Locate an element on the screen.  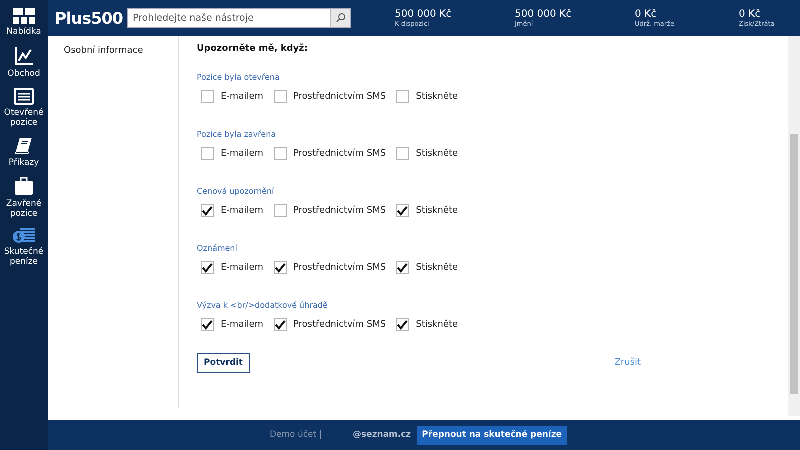
group-title: Pozice byla otevřena is located at coordinates (239, 77).